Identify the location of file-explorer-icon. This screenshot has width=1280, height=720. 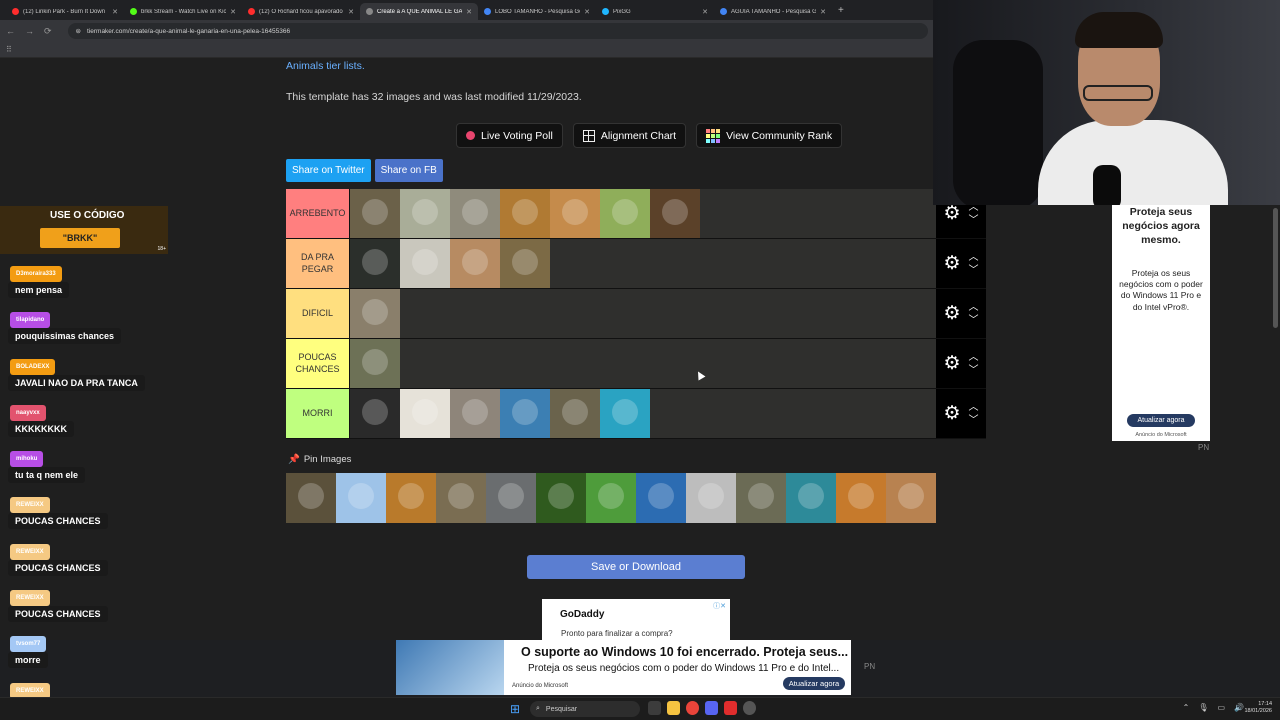
(673, 708).